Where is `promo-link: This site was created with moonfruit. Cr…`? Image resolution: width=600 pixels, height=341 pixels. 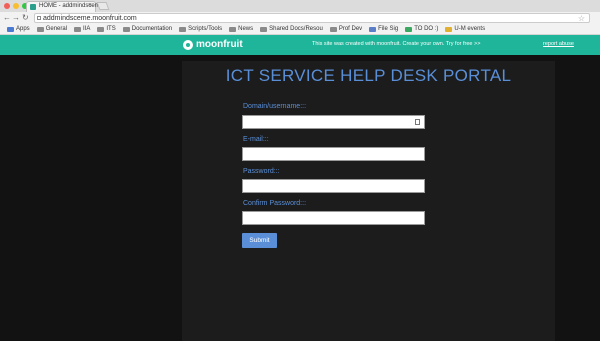 promo-link: This site was created with moonfruit. Cr… is located at coordinates (396, 44).